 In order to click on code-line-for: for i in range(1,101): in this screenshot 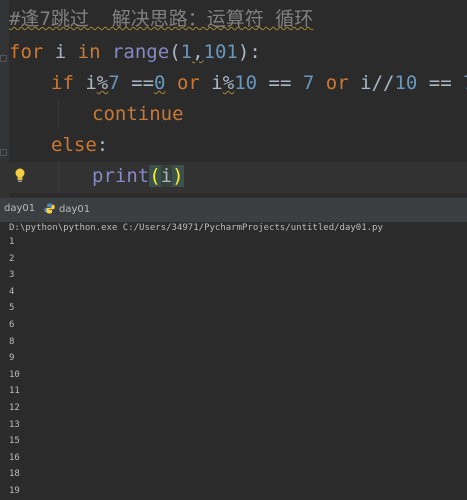, I will do `click(135, 52)`.